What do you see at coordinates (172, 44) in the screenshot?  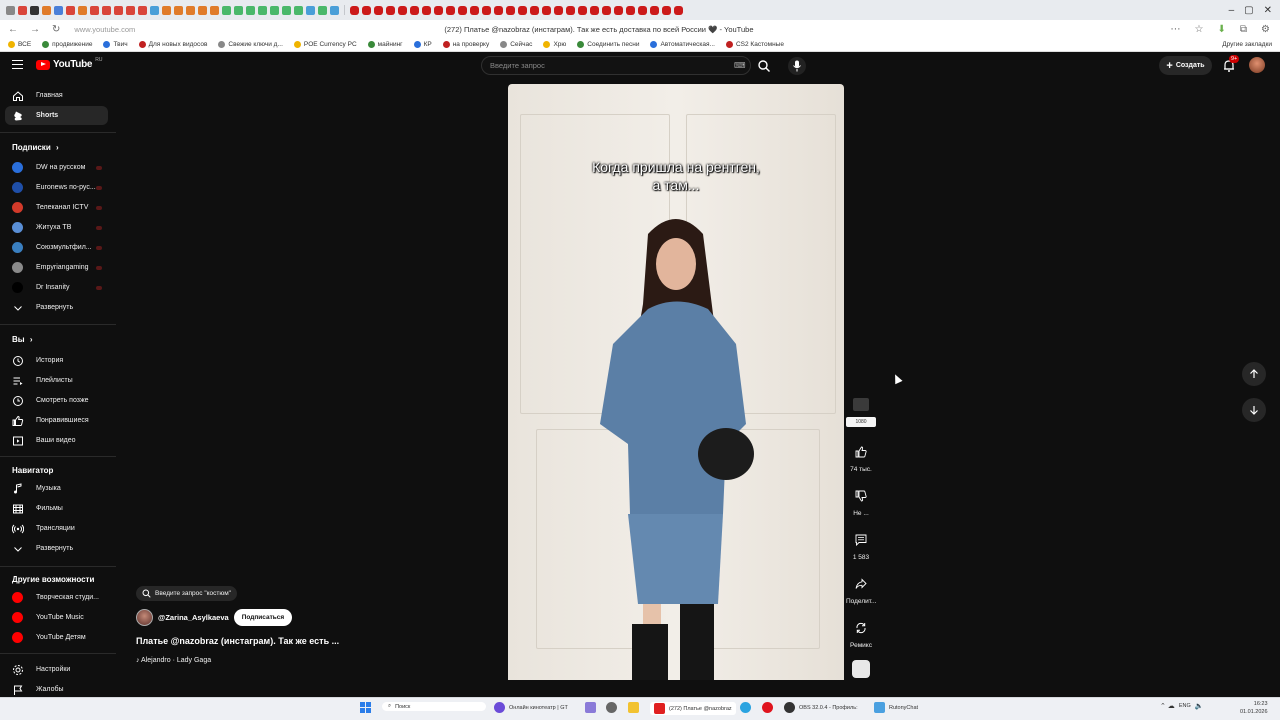 I see `bookmark-item: Для новых видосов` at bounding box center [172, 44].